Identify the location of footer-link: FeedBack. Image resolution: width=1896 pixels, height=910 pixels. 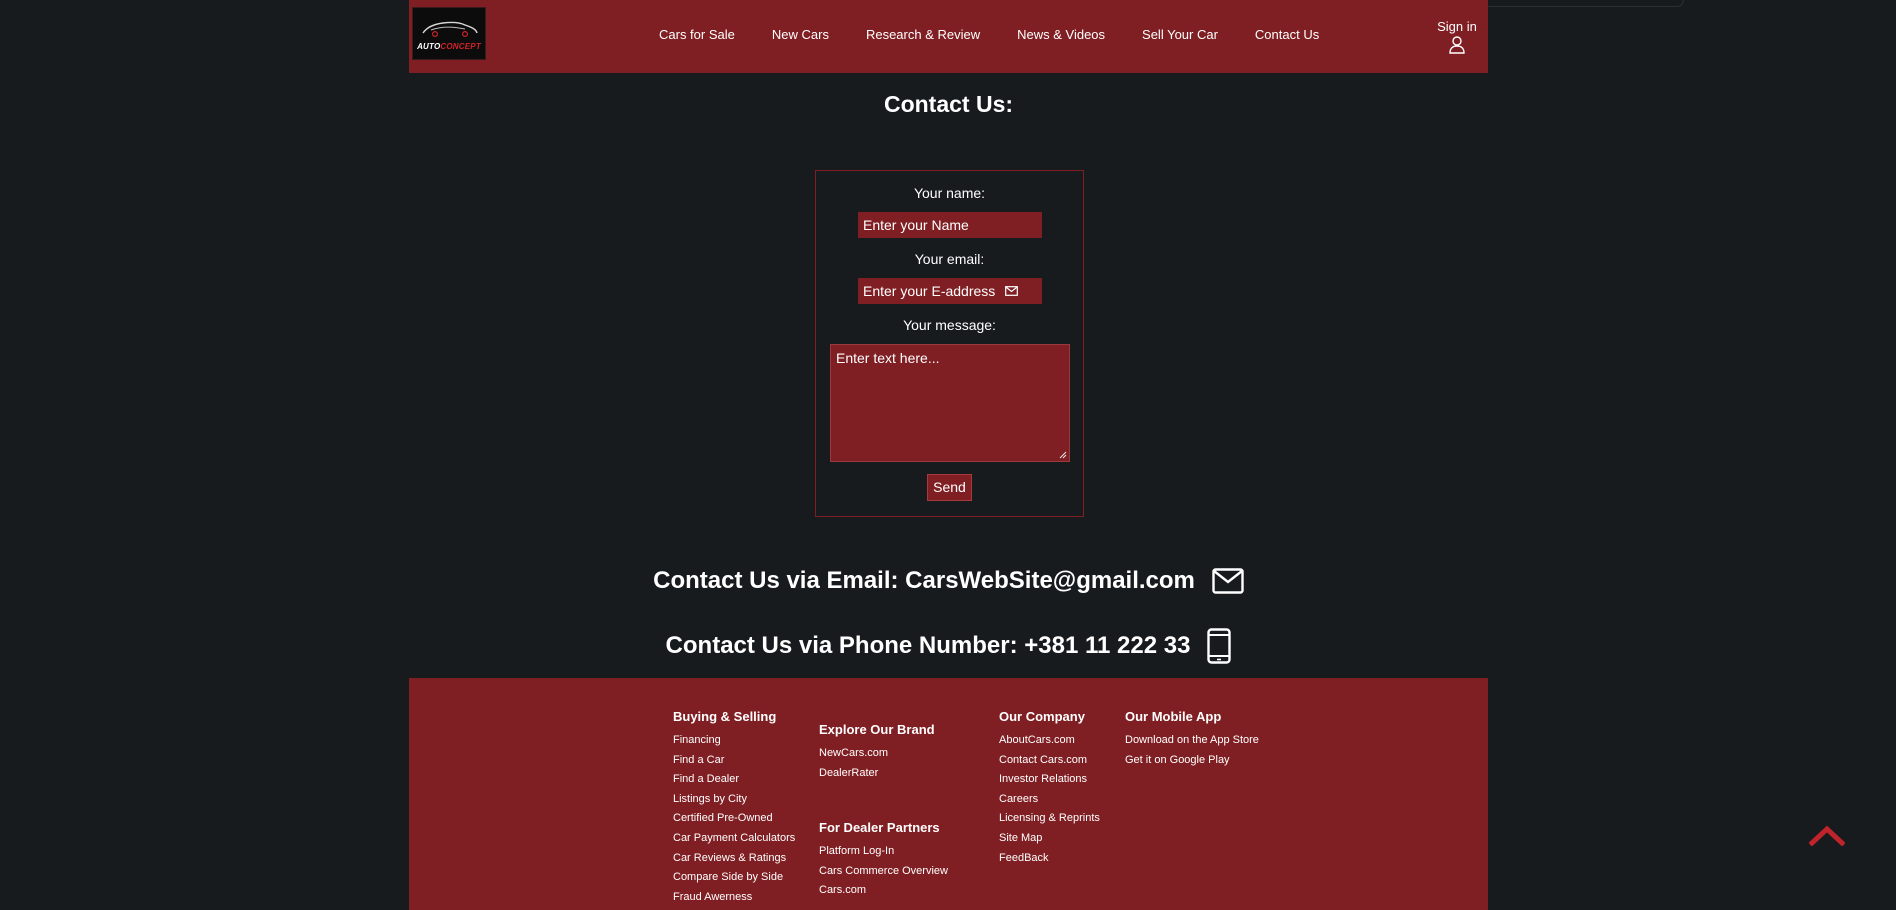
(1049, 859).